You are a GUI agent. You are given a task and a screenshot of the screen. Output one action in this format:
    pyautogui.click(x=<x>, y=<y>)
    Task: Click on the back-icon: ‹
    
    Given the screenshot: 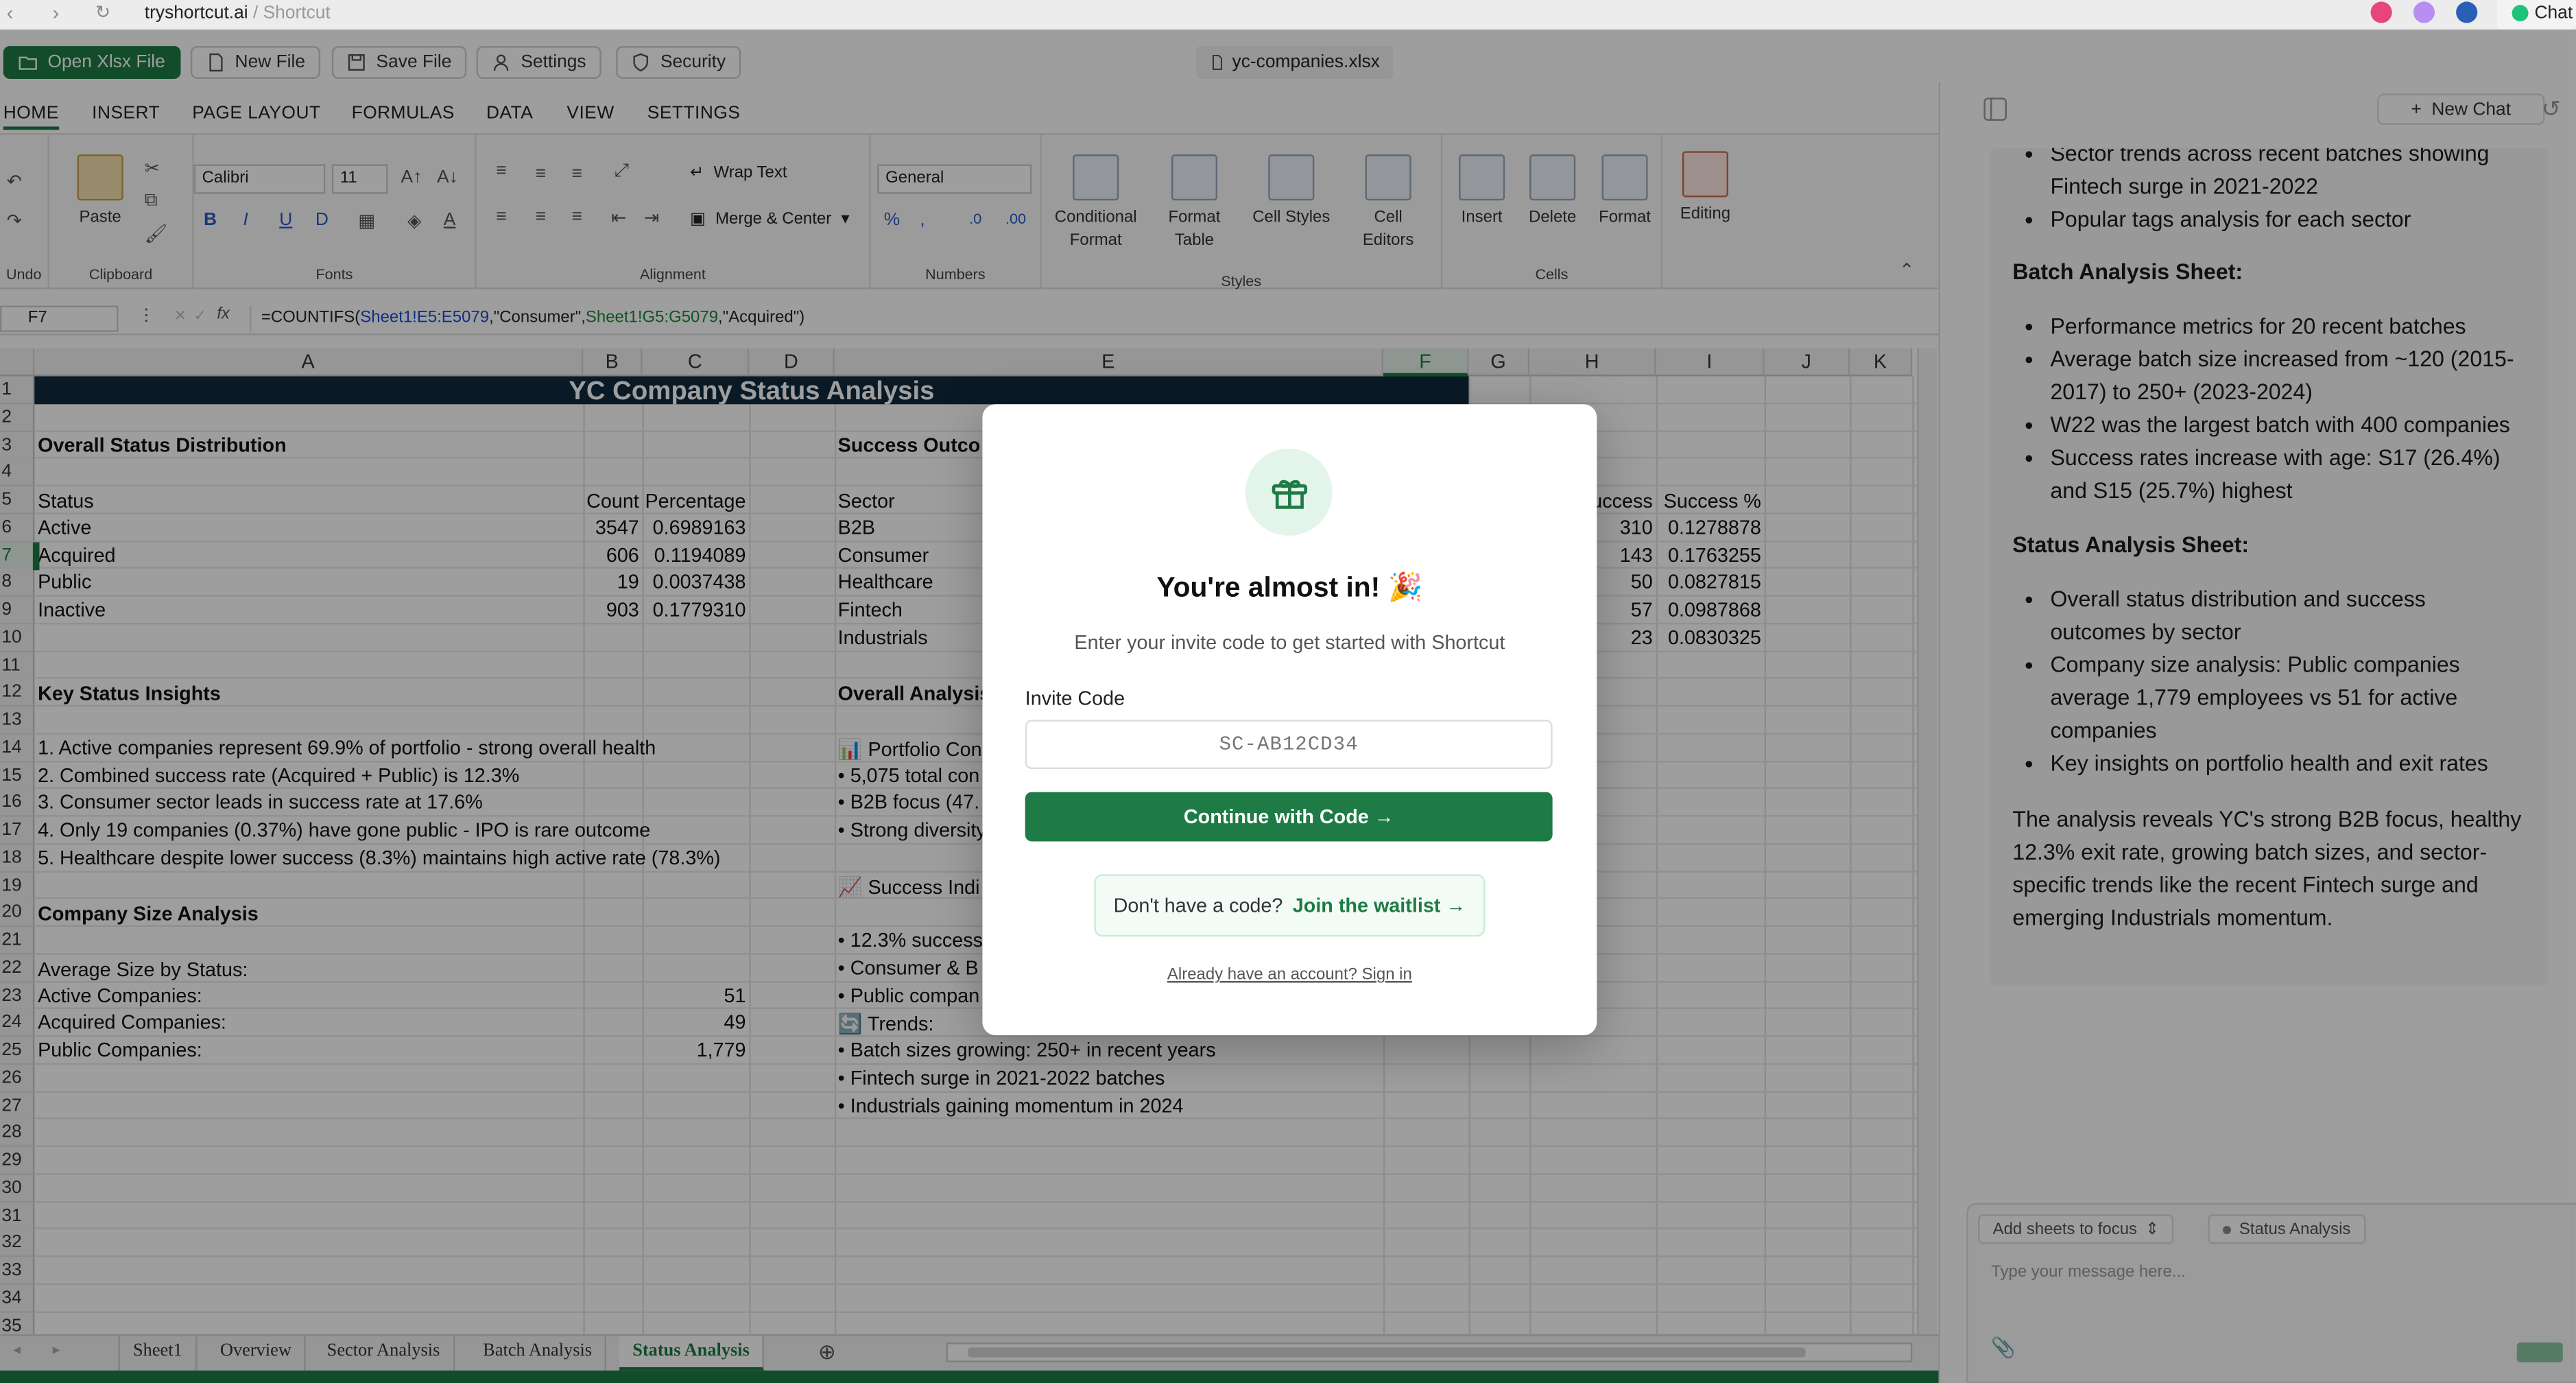 What is the action you would take?
    pyautogui.click(x=10, y=13)
    